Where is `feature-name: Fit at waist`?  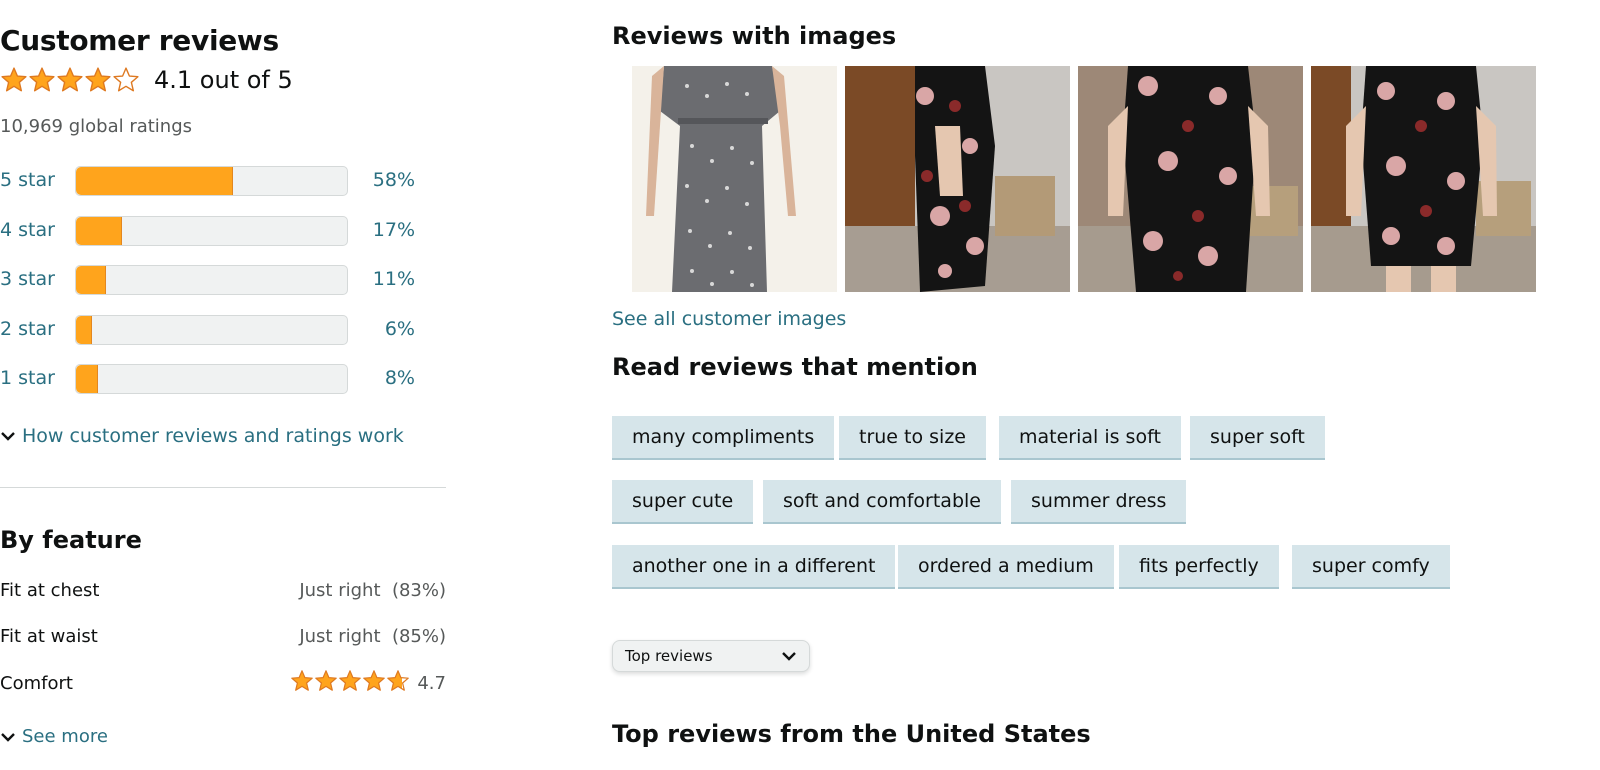
feature-name: Fit at waist is located at coordinates (49, 636).